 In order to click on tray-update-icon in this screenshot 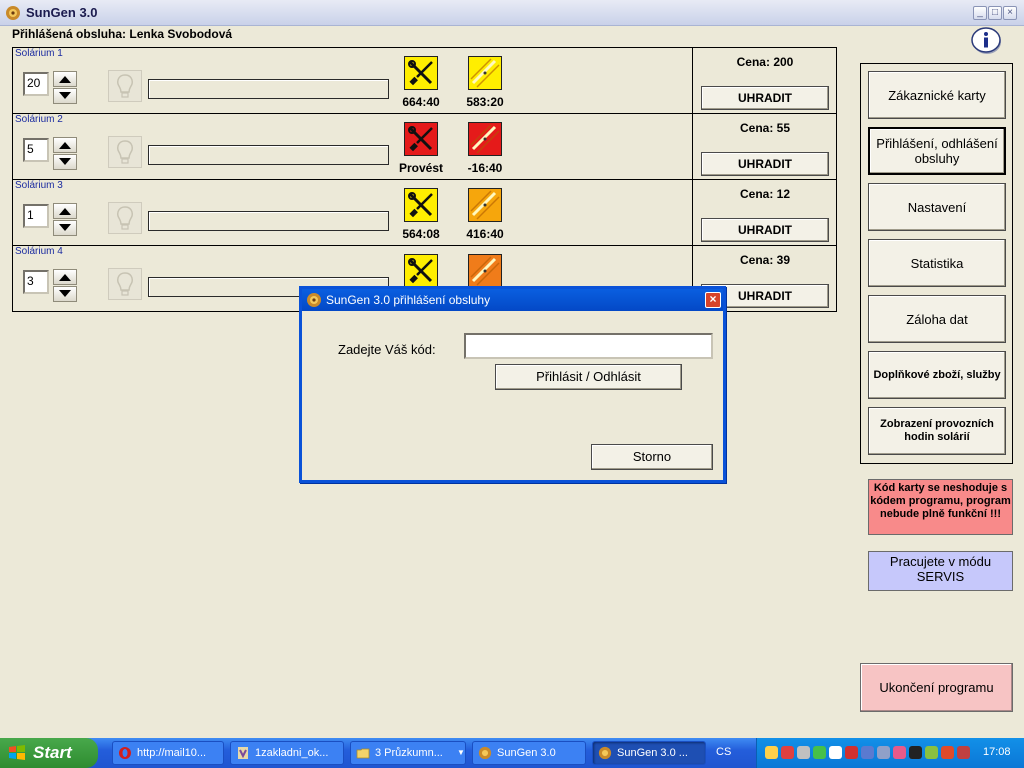, I will do `click(819, 752)`.